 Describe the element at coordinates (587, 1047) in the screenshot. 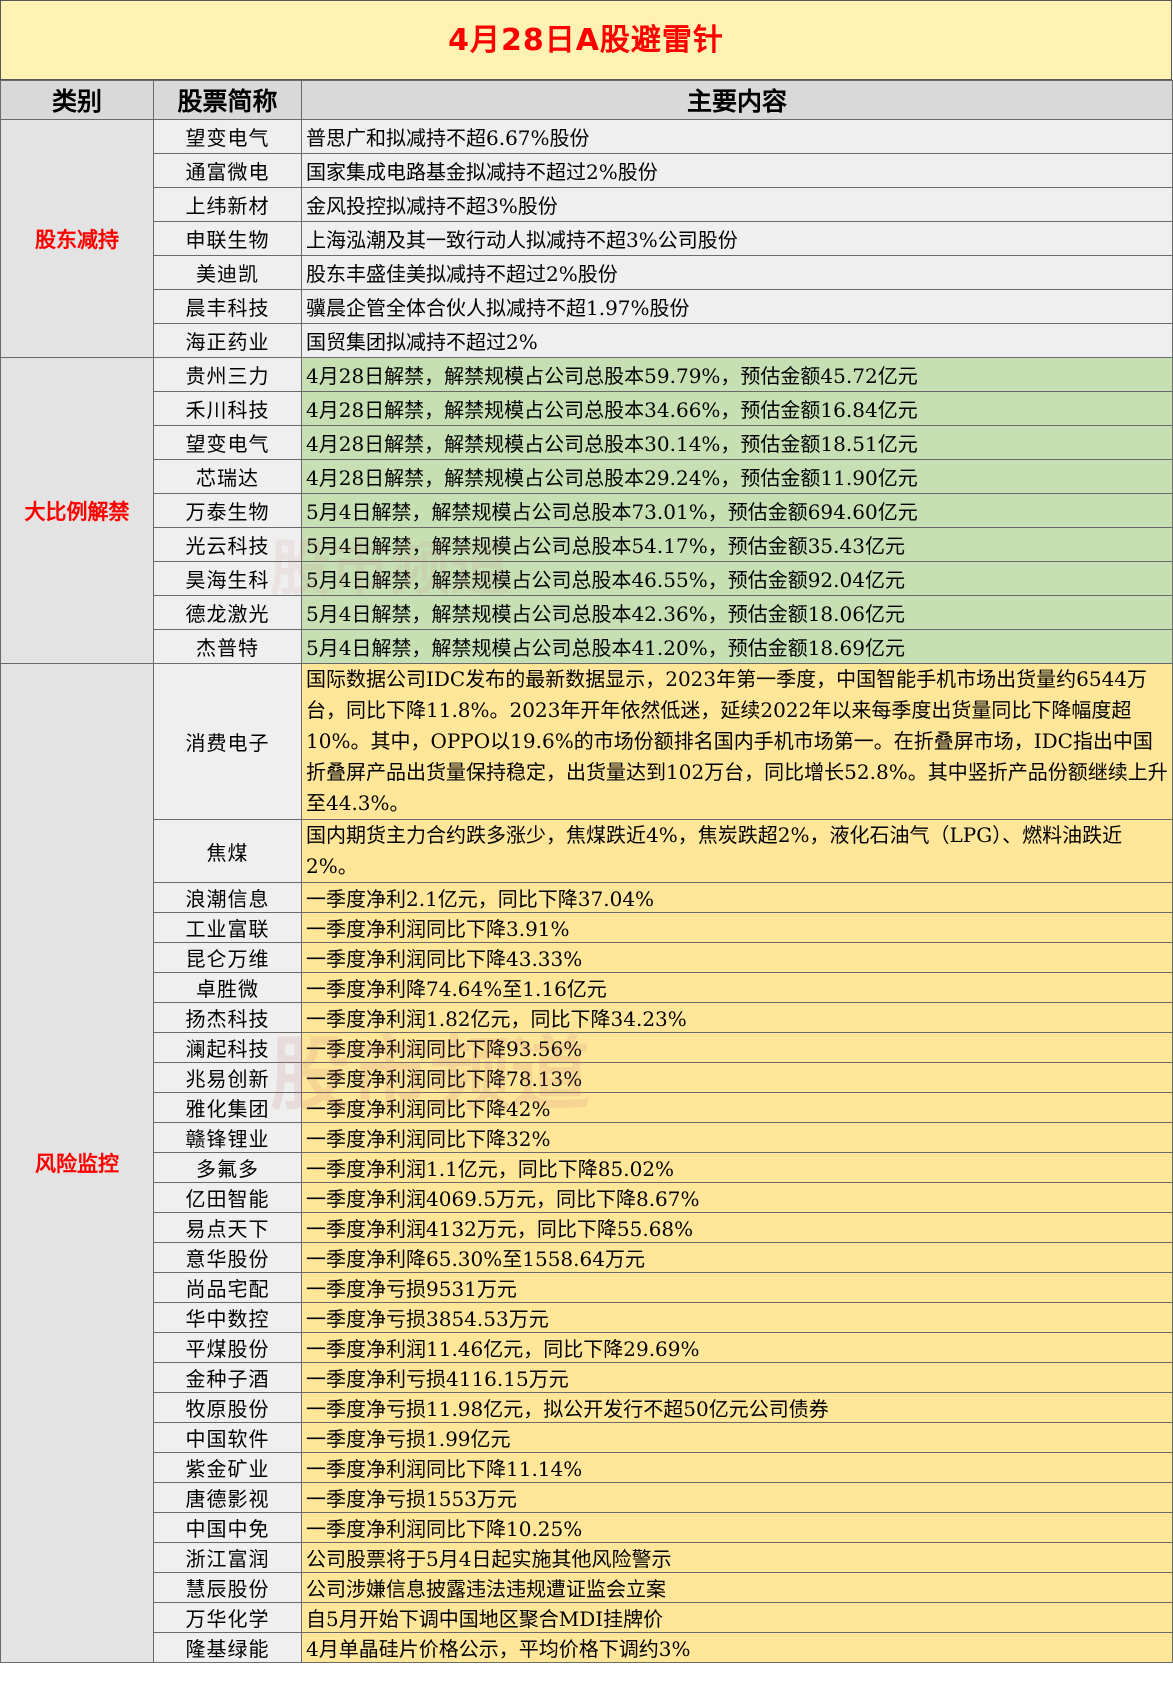

I see `table-row: 澜起科技 一季度净利润同比下降93.56%` at that location.